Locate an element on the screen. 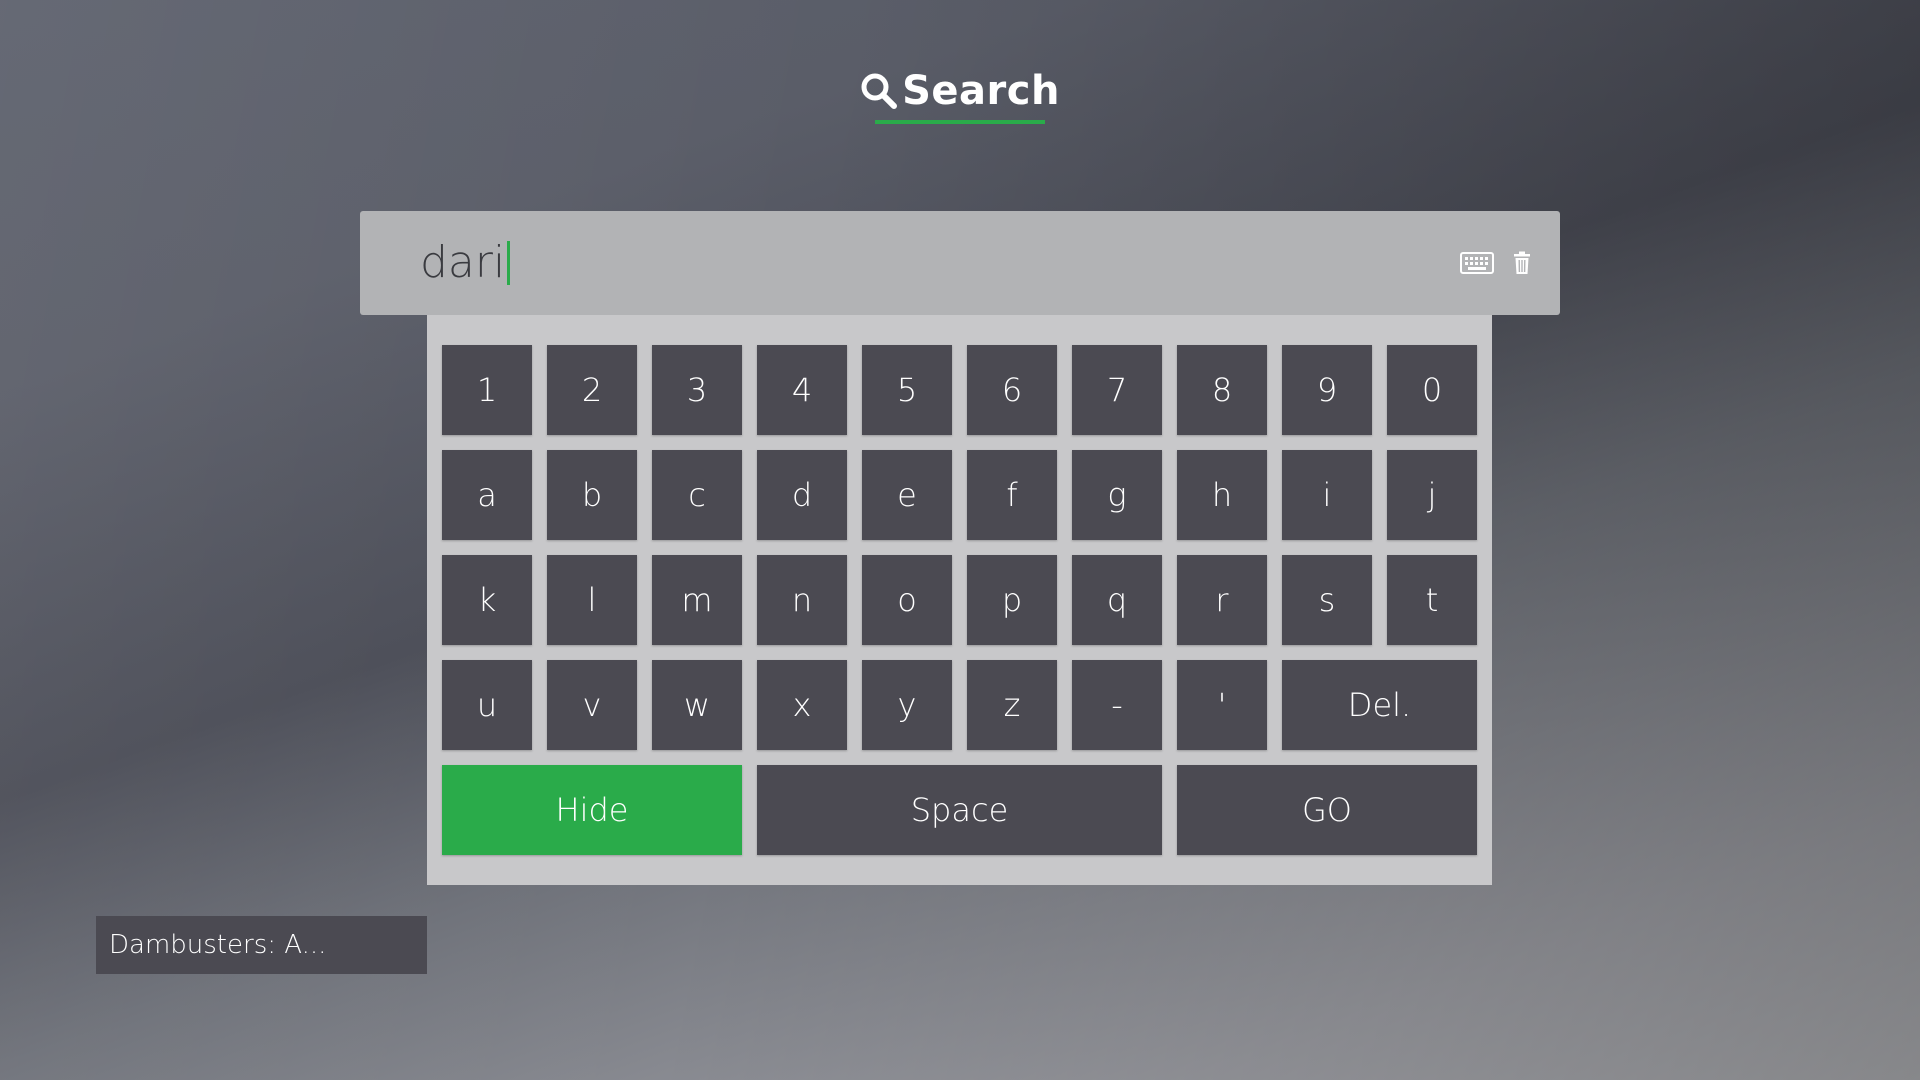  key-letter: a is located at coordinates (487, 495).